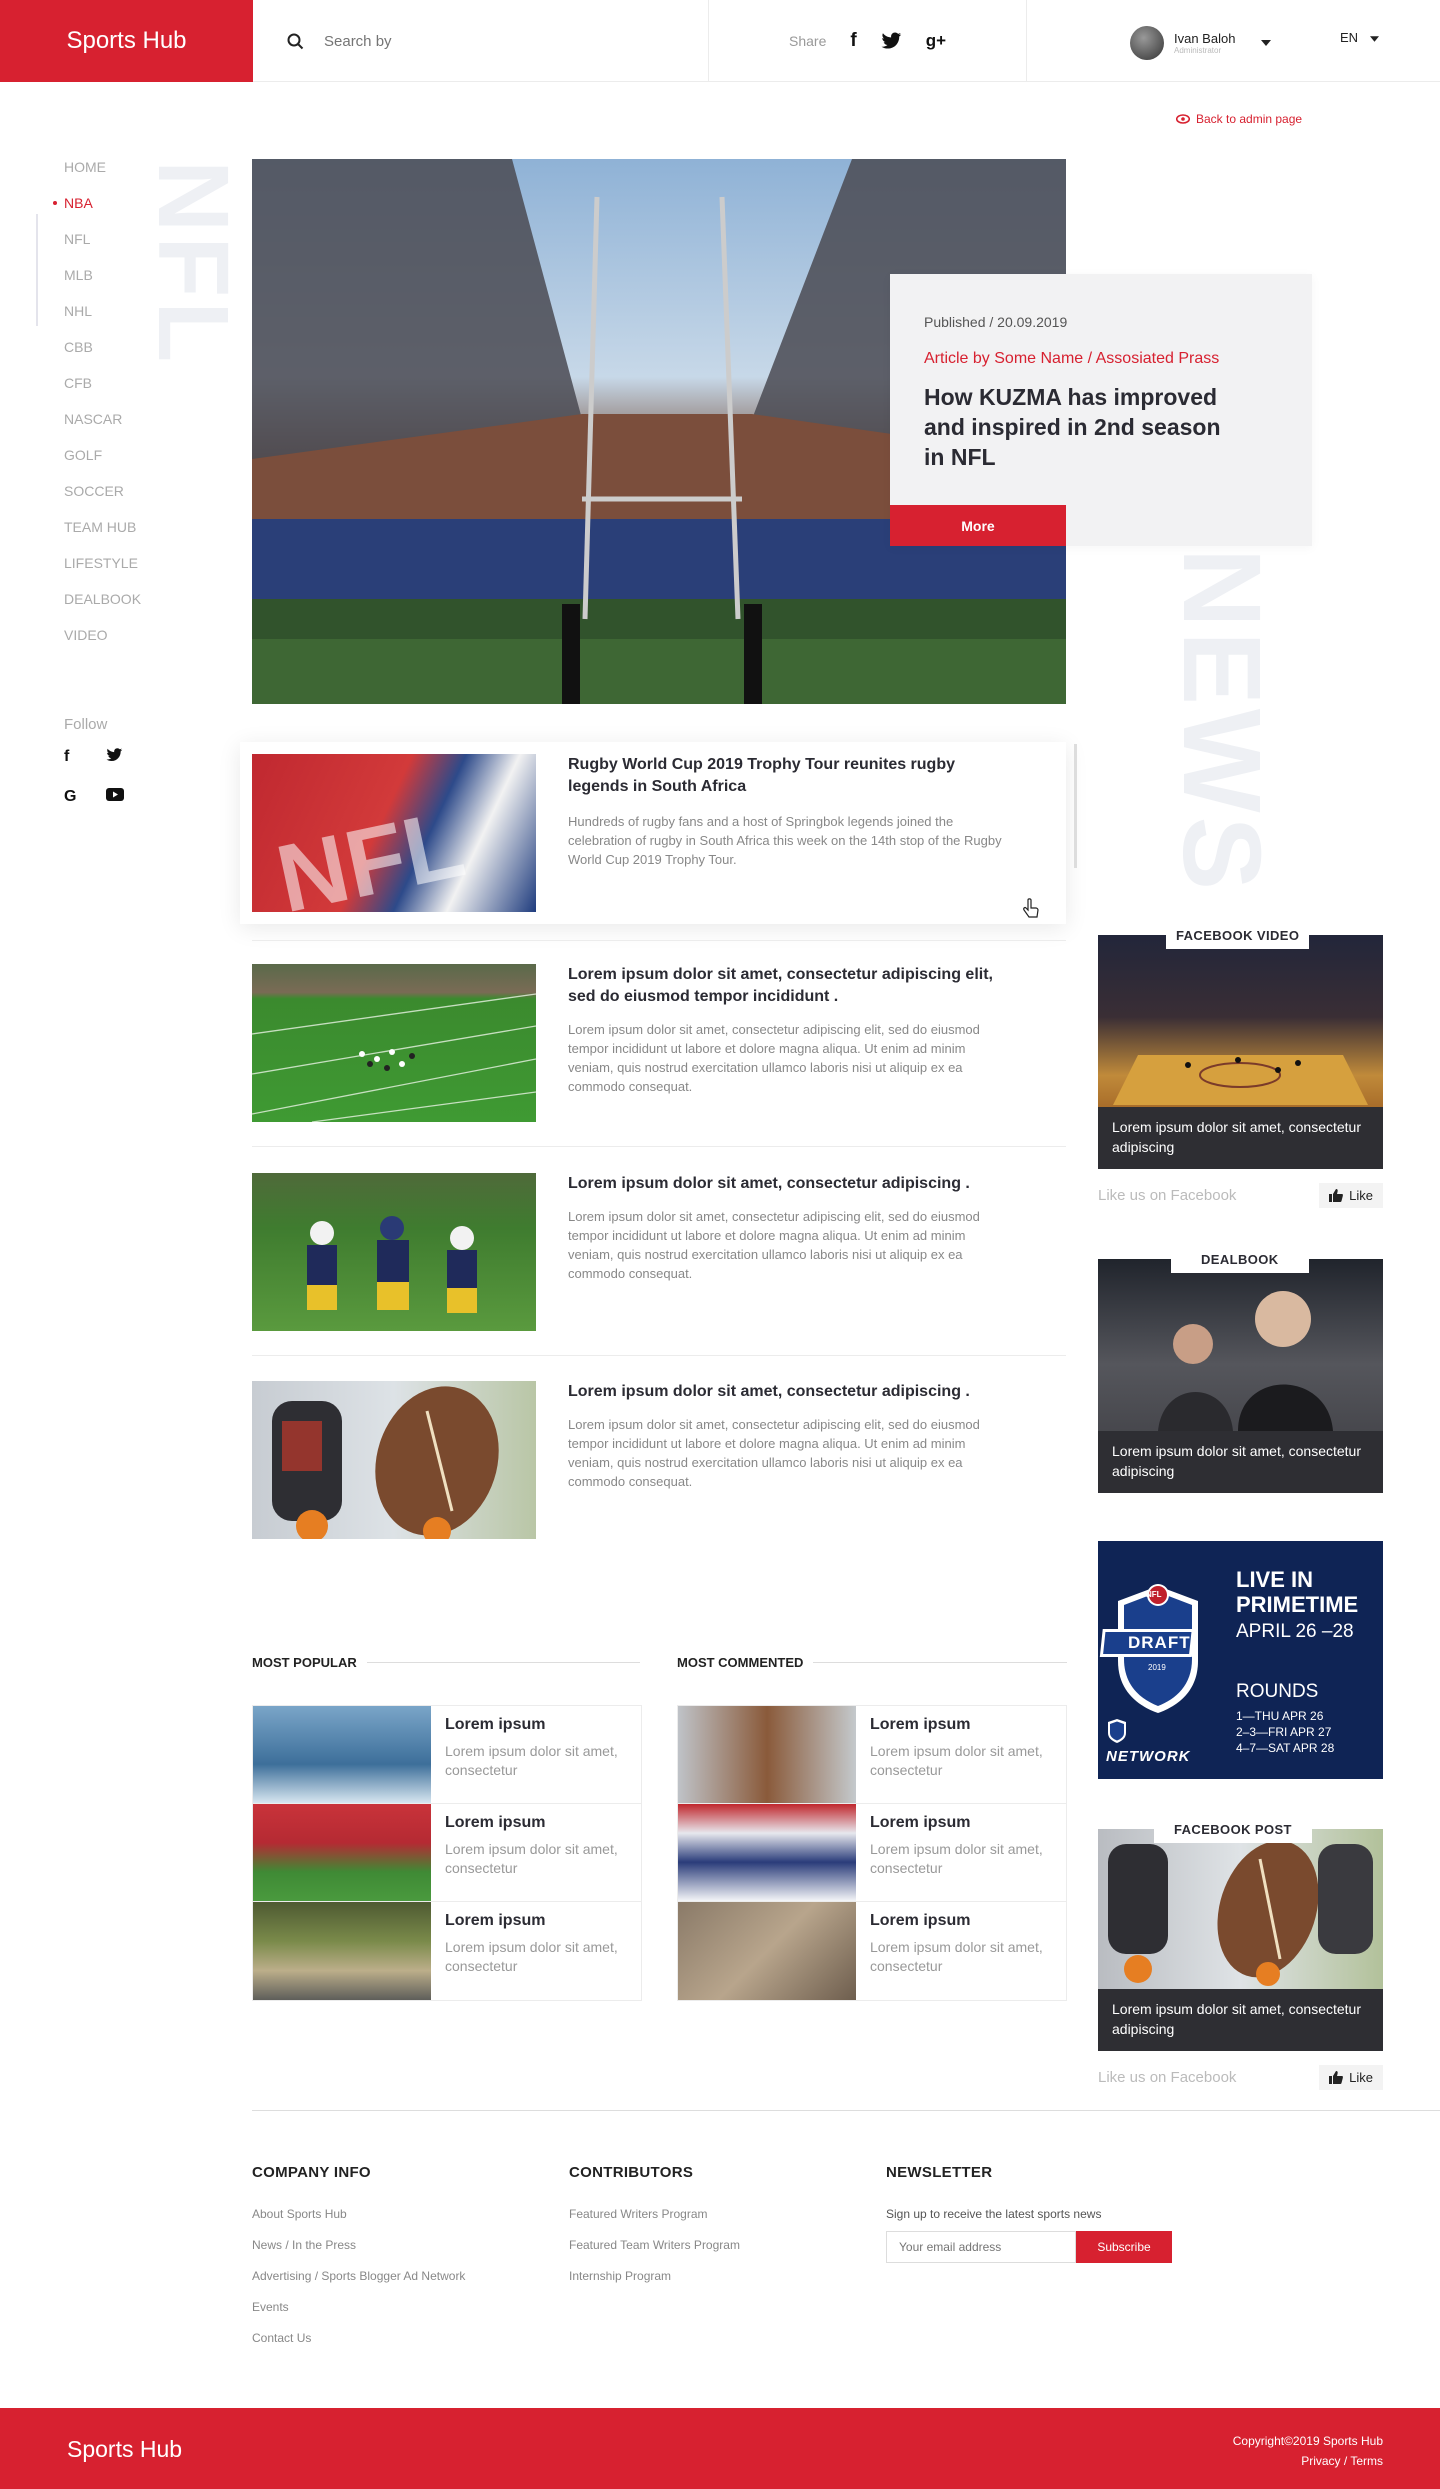 This screenshot has width=1440, height=2489. I want to click on facebook-share-icon: f, so click(853, 41).